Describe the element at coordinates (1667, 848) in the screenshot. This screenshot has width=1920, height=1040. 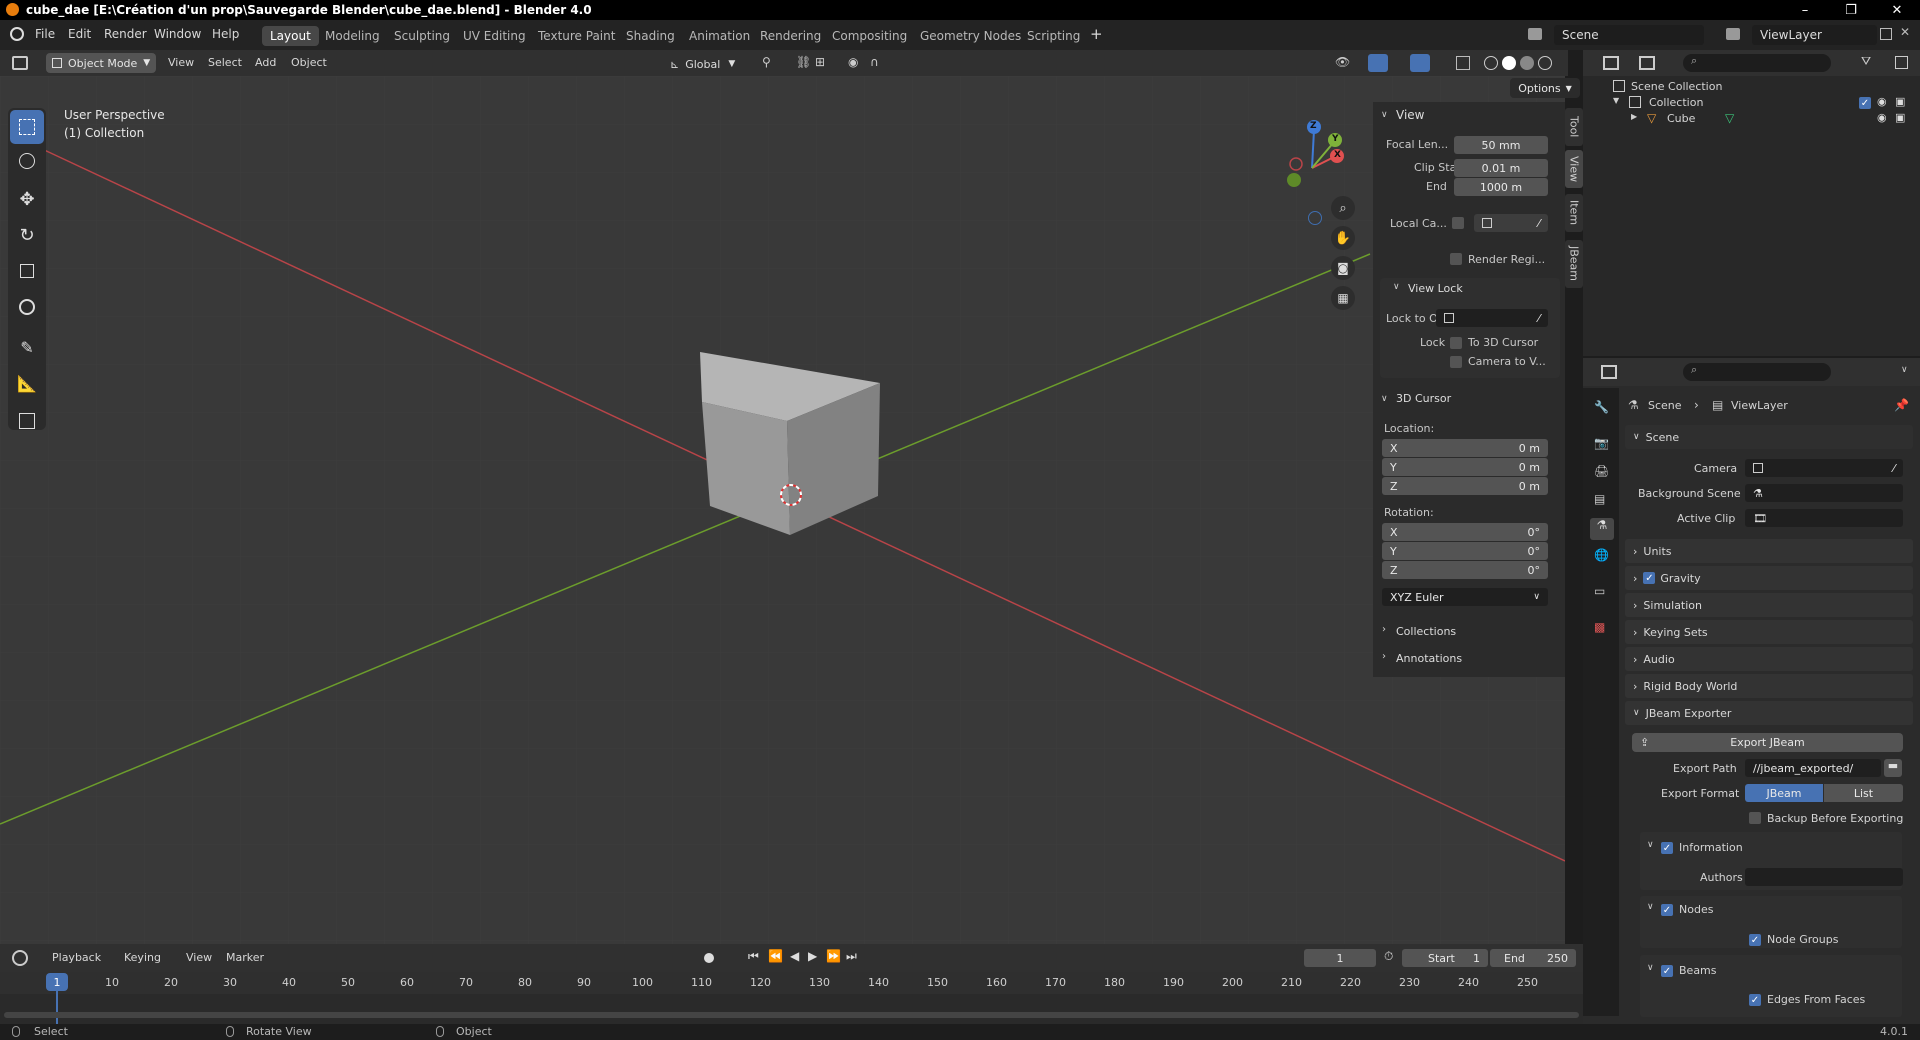
I see `information-checkbox: ✓` at that location.